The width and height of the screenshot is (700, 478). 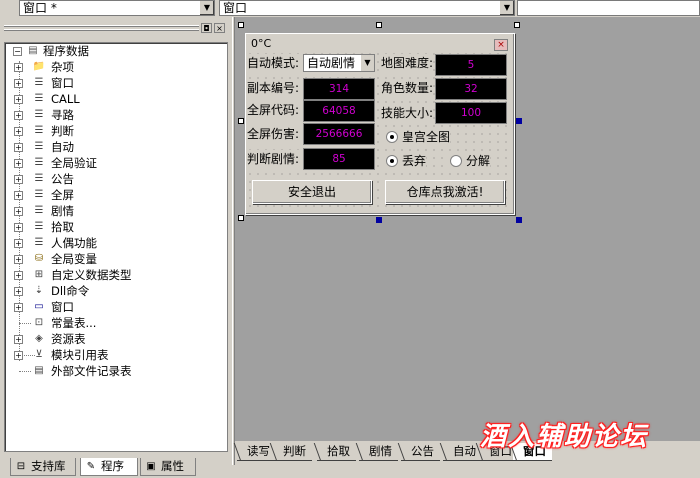 What do you see at coordinates (478, 161) in the screenshot?
I see `decompose-label: 分解` at bounding box center [478, 161].